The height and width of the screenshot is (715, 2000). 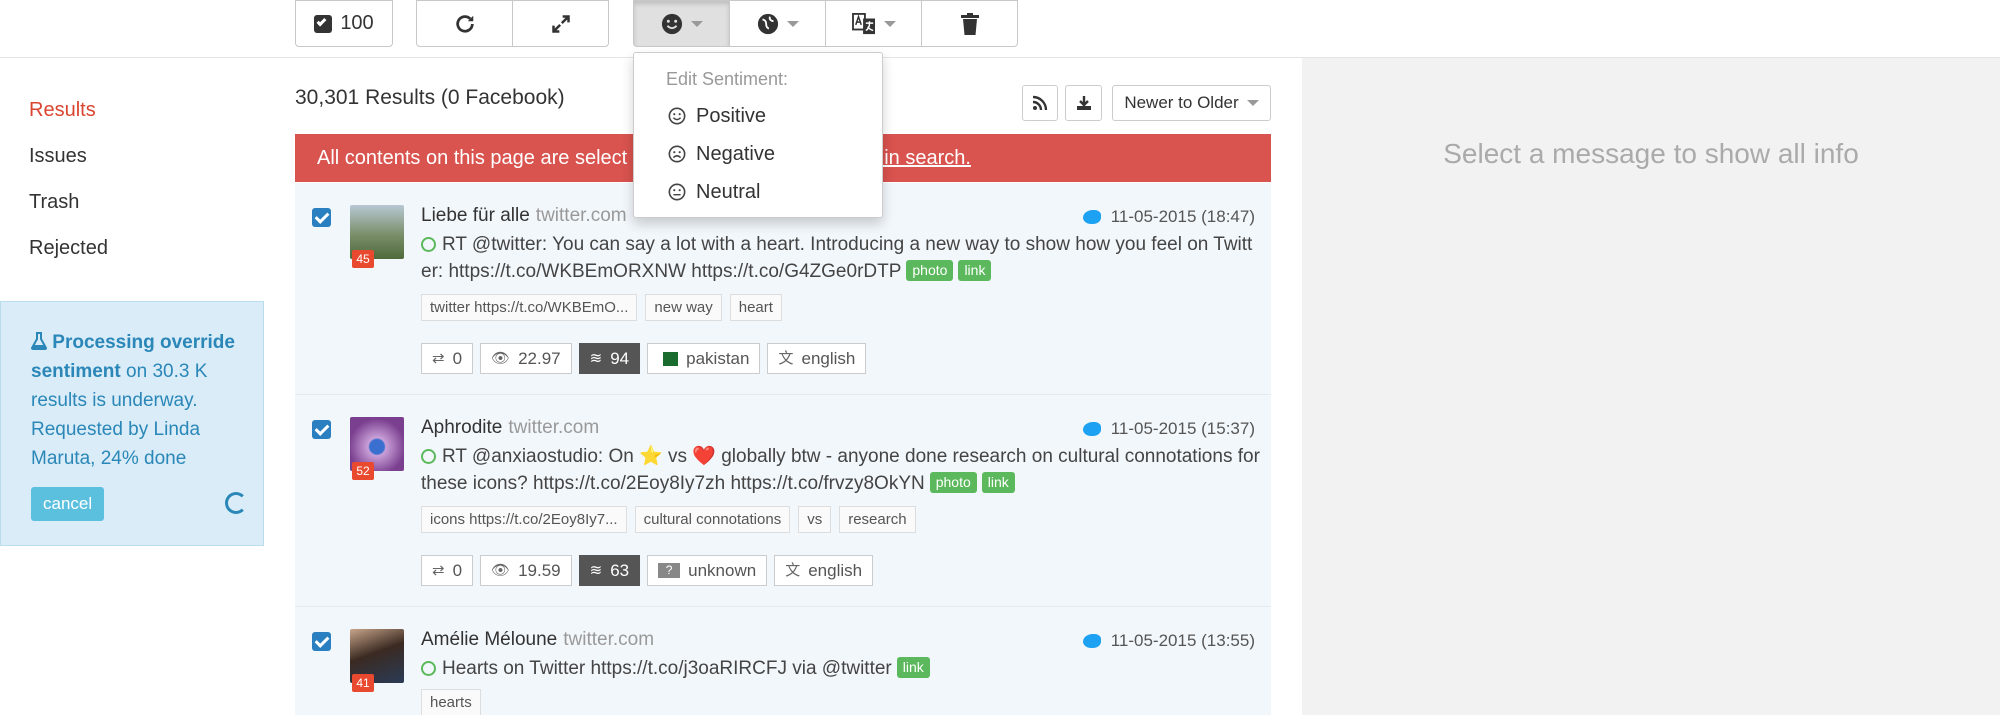 I want to click on view-button-group, so click(x=512, y=23).